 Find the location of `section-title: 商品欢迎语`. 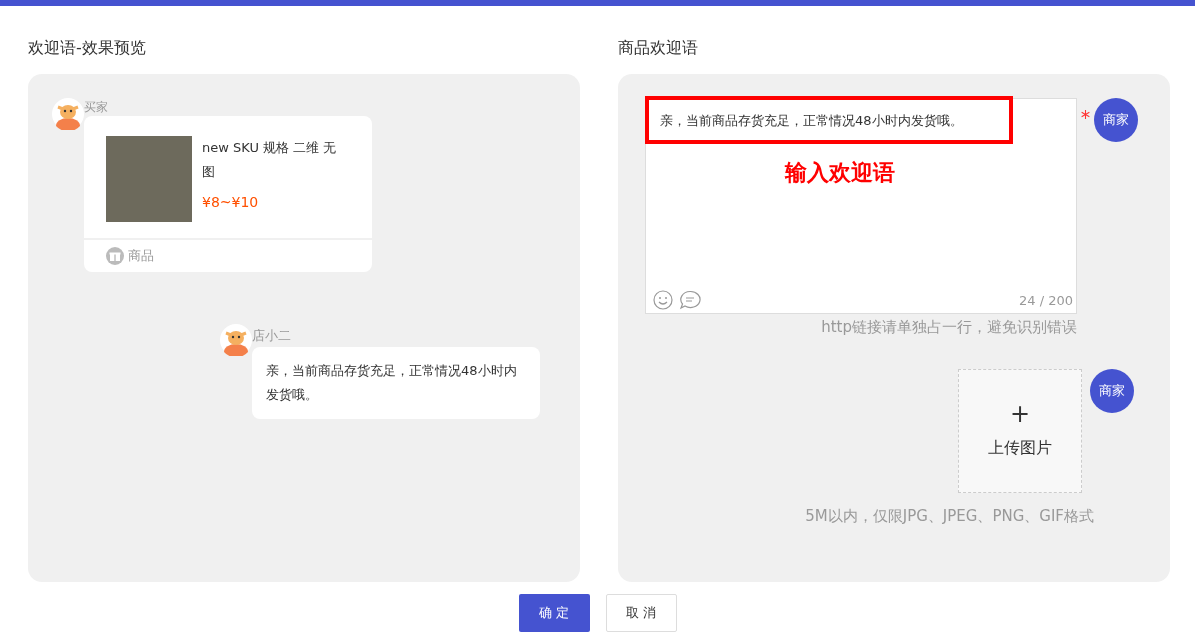

section-title: 商品欢迎语 is located at coordinates (658, 47).